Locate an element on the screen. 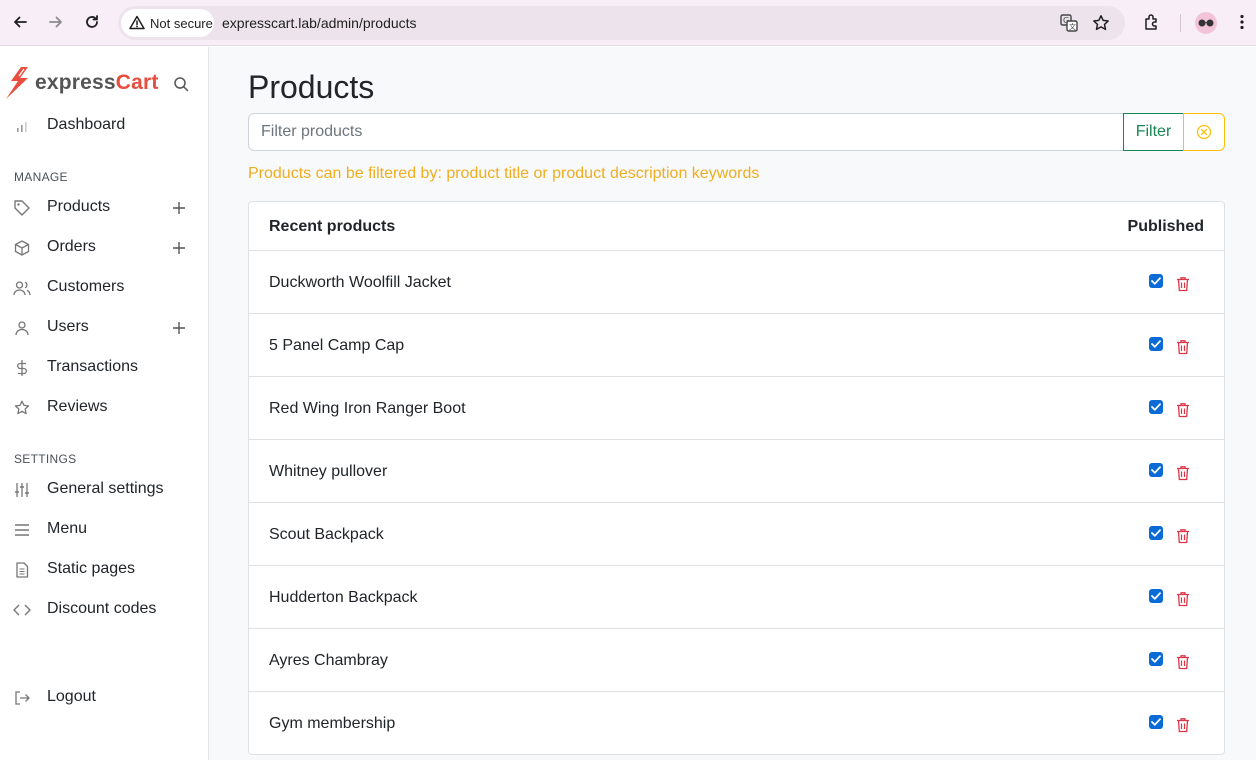 The height and width of the screenshot is (760, 1256). plus-icon is located at coordinates (179, 248).